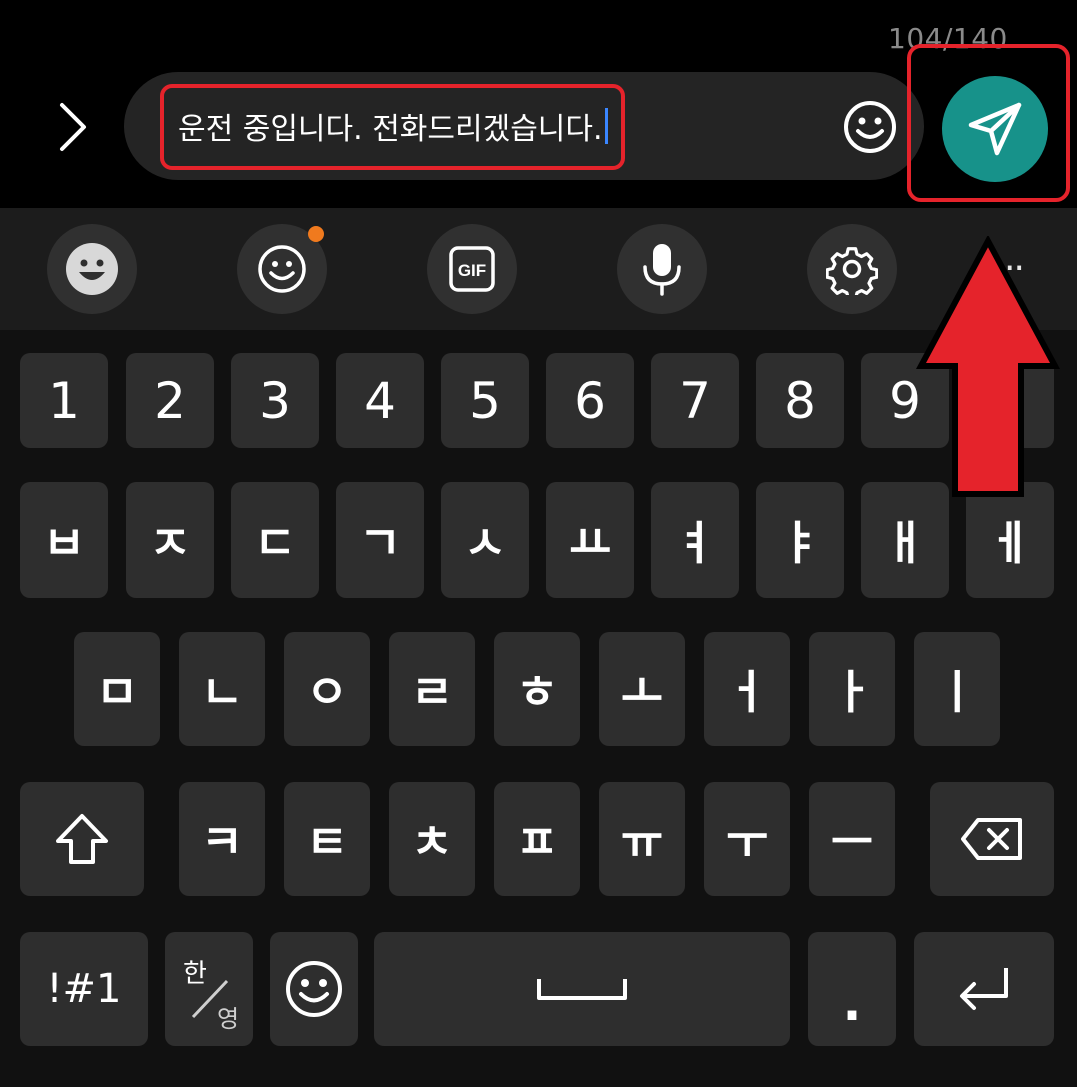 The width and height of the screenshot is (1077, 1087). What do you see at coordinates (327, 689) in the screenshot?
I see `key-ieung: ㅇ` at bounding box center [327, 689].